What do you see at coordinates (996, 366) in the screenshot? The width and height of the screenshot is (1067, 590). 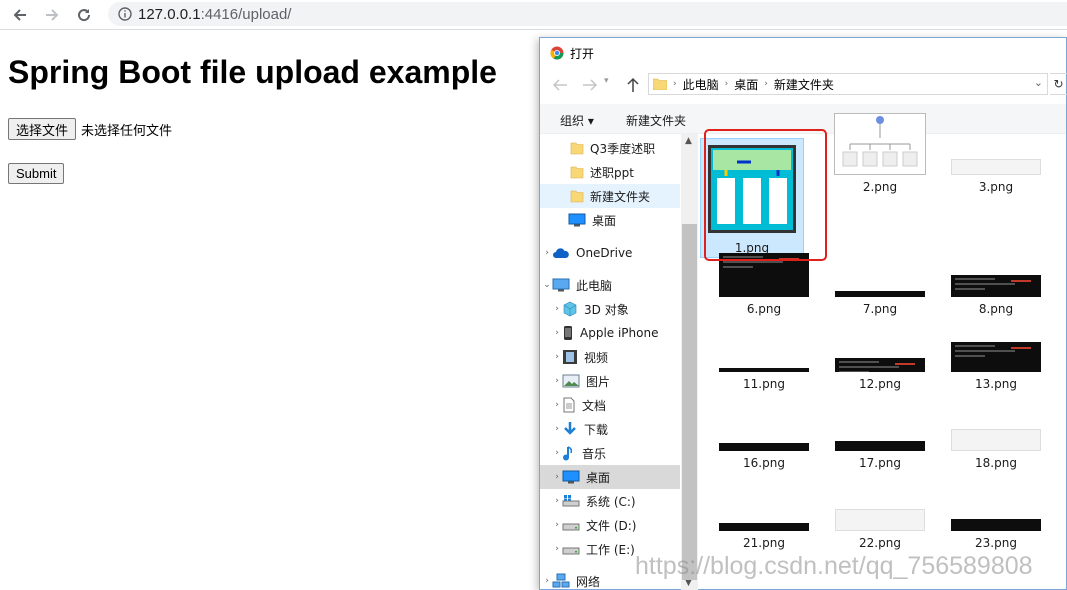 I see `file-item: 13.png` at bounding box center [996, 366].